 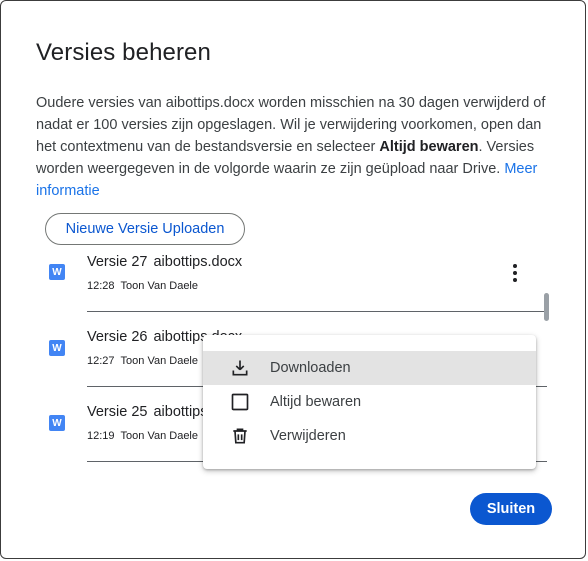 What do you see at coordinates (310, 368) in the screenshot?
I see `menu-item-label: Downloaden` at bounding box center [310, 368].